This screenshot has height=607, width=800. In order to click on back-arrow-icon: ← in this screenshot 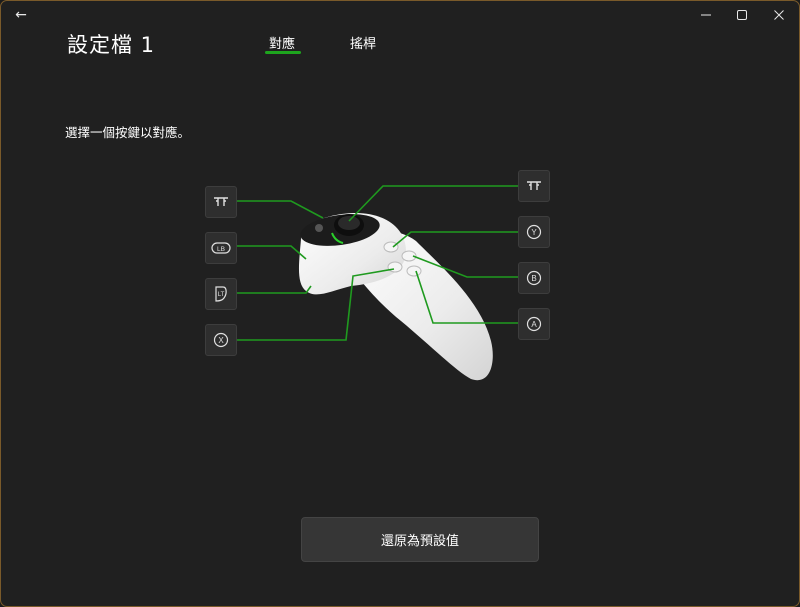, I will do `click(21, 15)`.